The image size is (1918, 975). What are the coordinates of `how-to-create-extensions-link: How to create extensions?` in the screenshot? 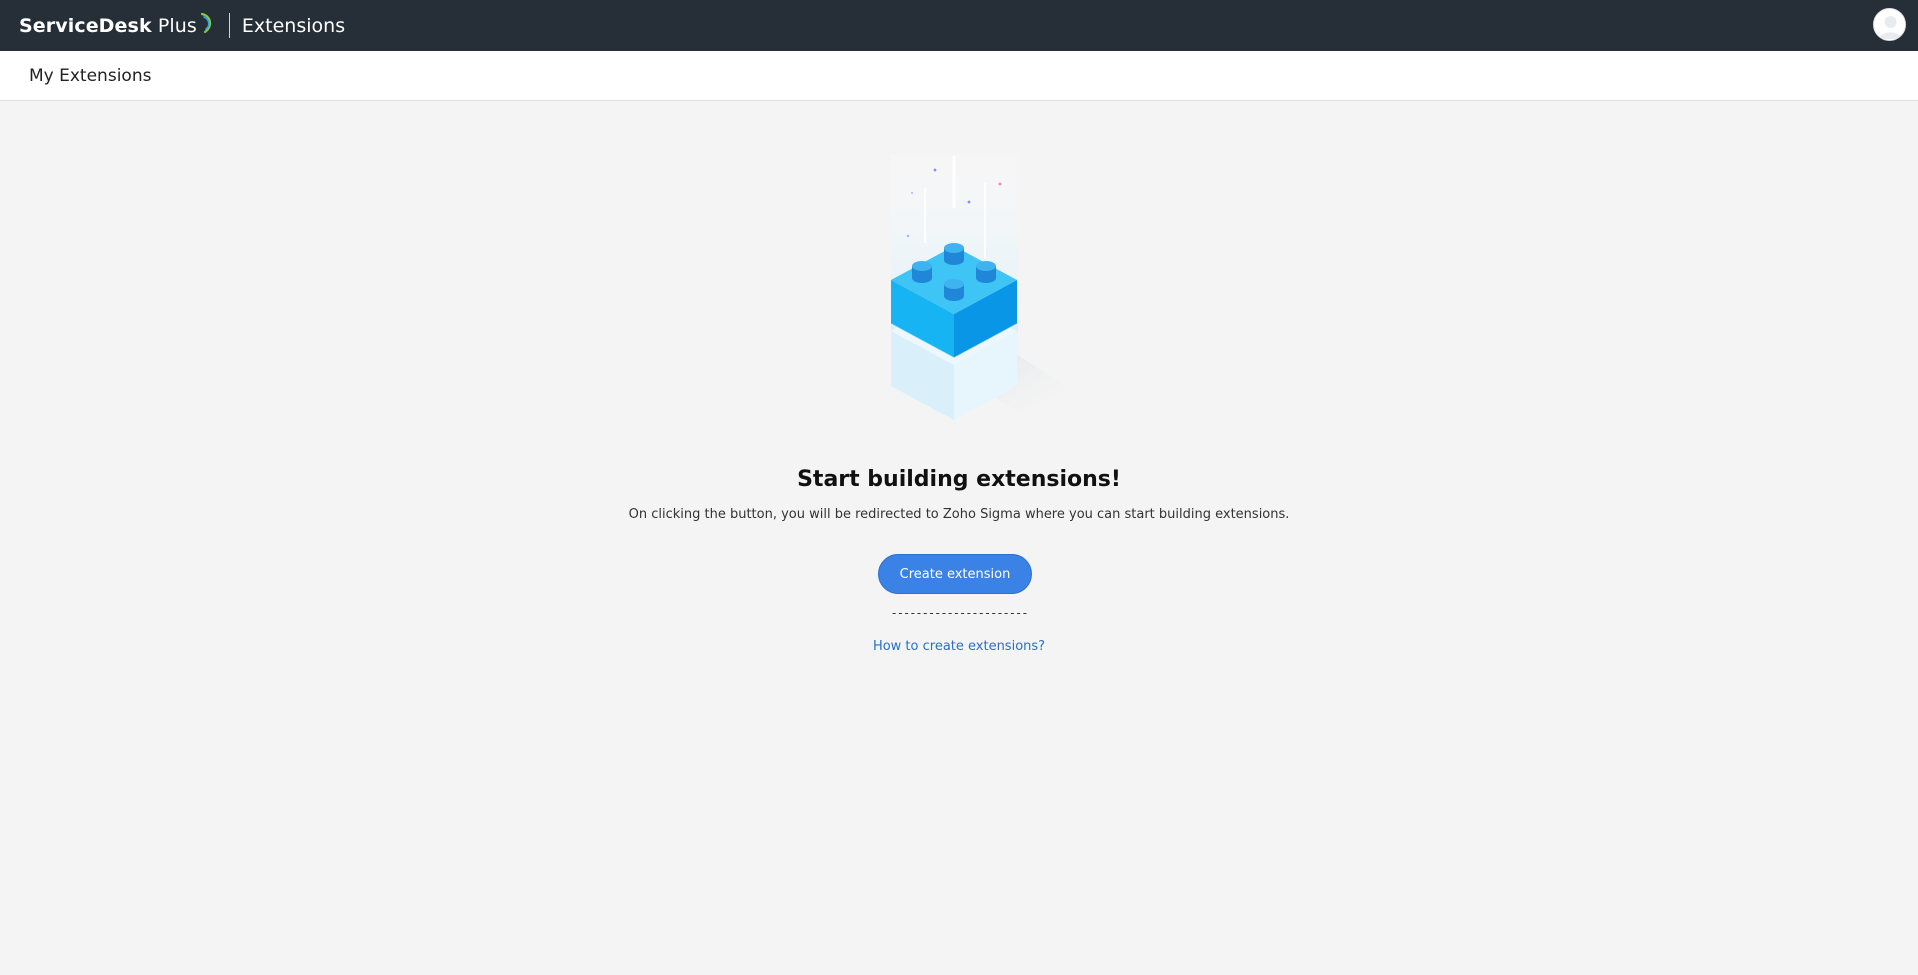 It's located at (959, 646).